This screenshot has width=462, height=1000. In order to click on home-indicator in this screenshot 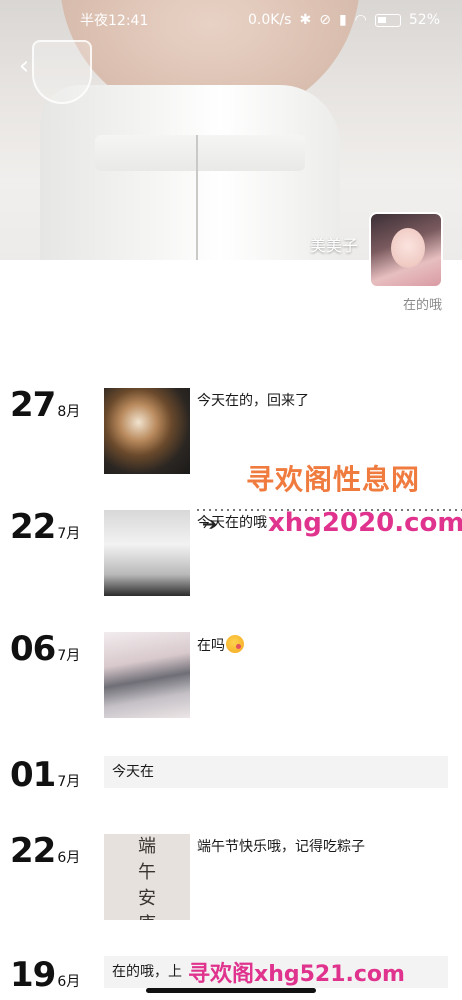, I will do `click(231, 990)`.